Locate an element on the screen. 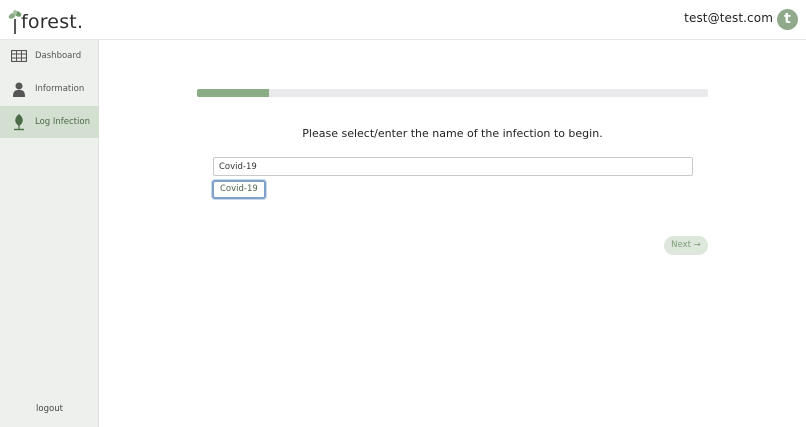 The width and height of the screenshot is (806, 427). progress-bar is located at coordinates (452, 93).